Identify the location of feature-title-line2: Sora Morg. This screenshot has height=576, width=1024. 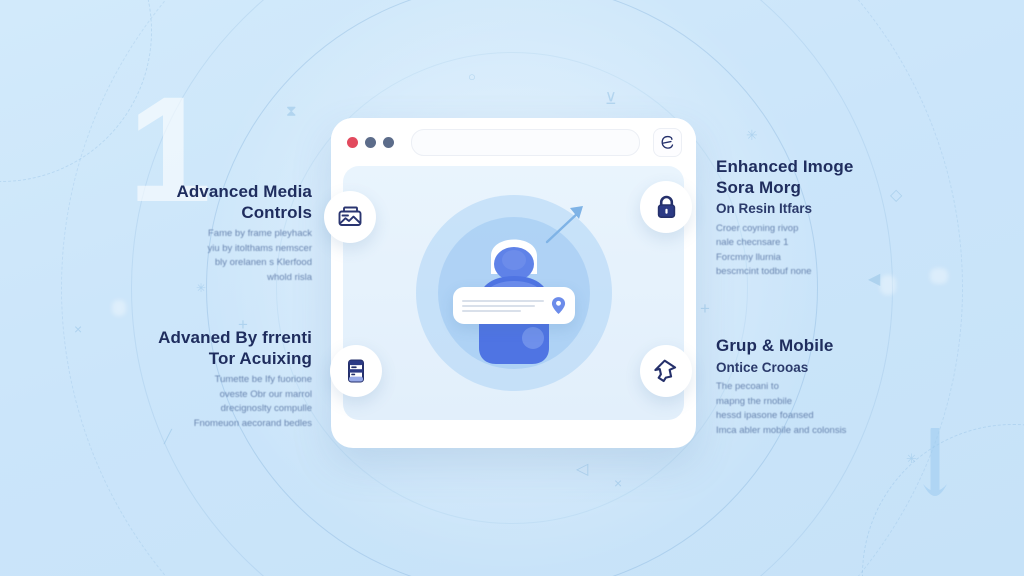
(758, 187).